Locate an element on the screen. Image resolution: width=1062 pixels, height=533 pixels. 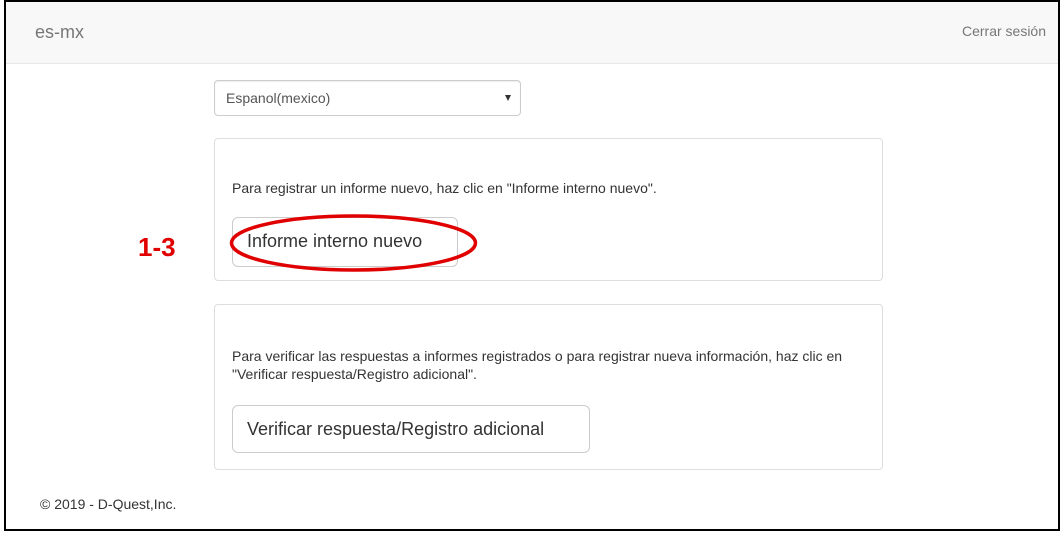
logout-link: Cerrar sesión is located at coordinates (1004, 31).